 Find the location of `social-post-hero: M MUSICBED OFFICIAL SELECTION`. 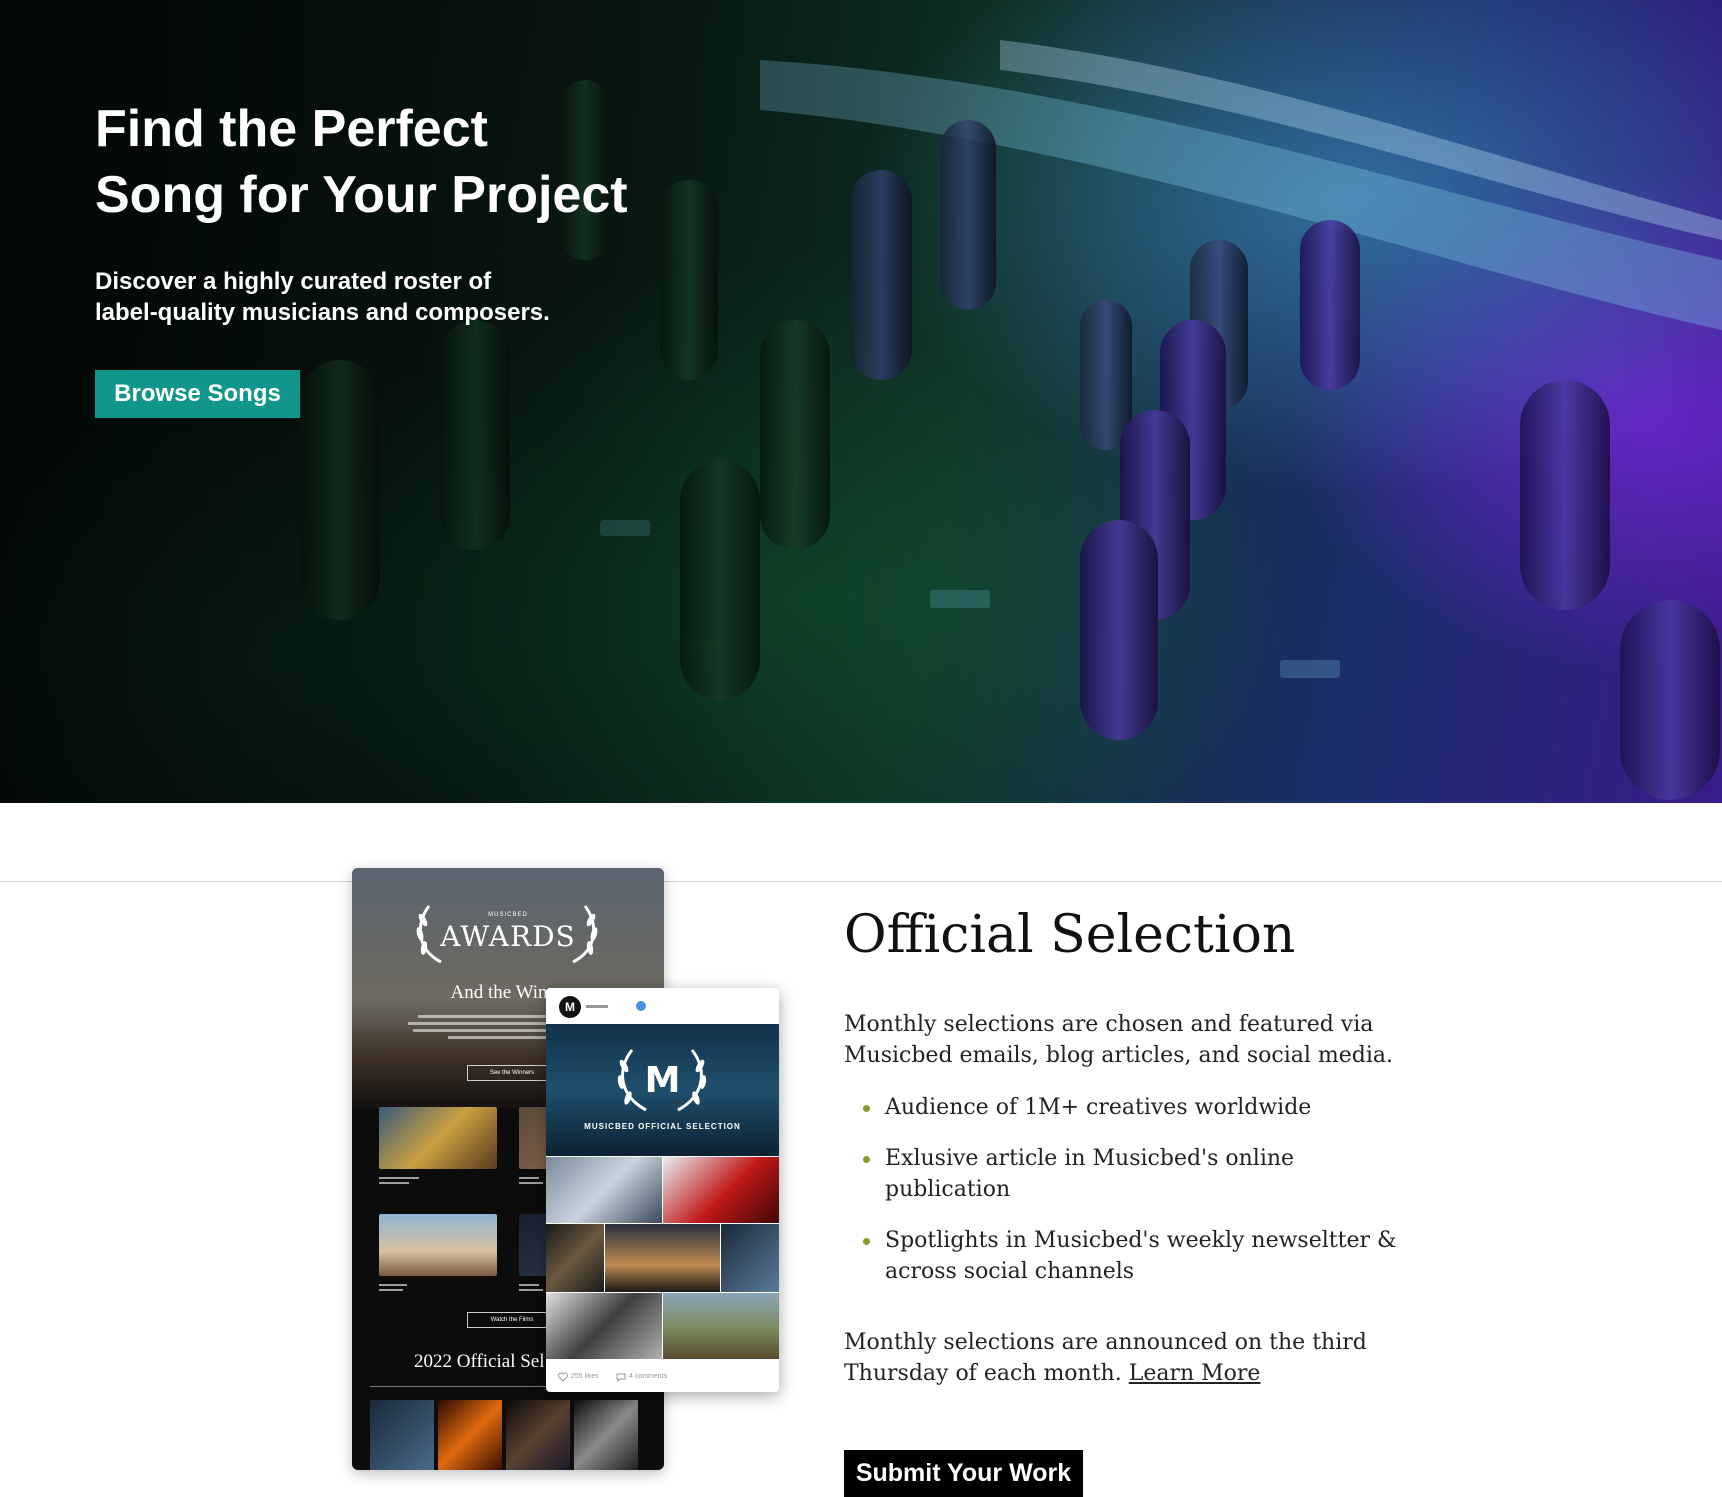

social-post-hero: M MUSICBED OFFICIAL SELECTION is located at coordinates (662, 1090).